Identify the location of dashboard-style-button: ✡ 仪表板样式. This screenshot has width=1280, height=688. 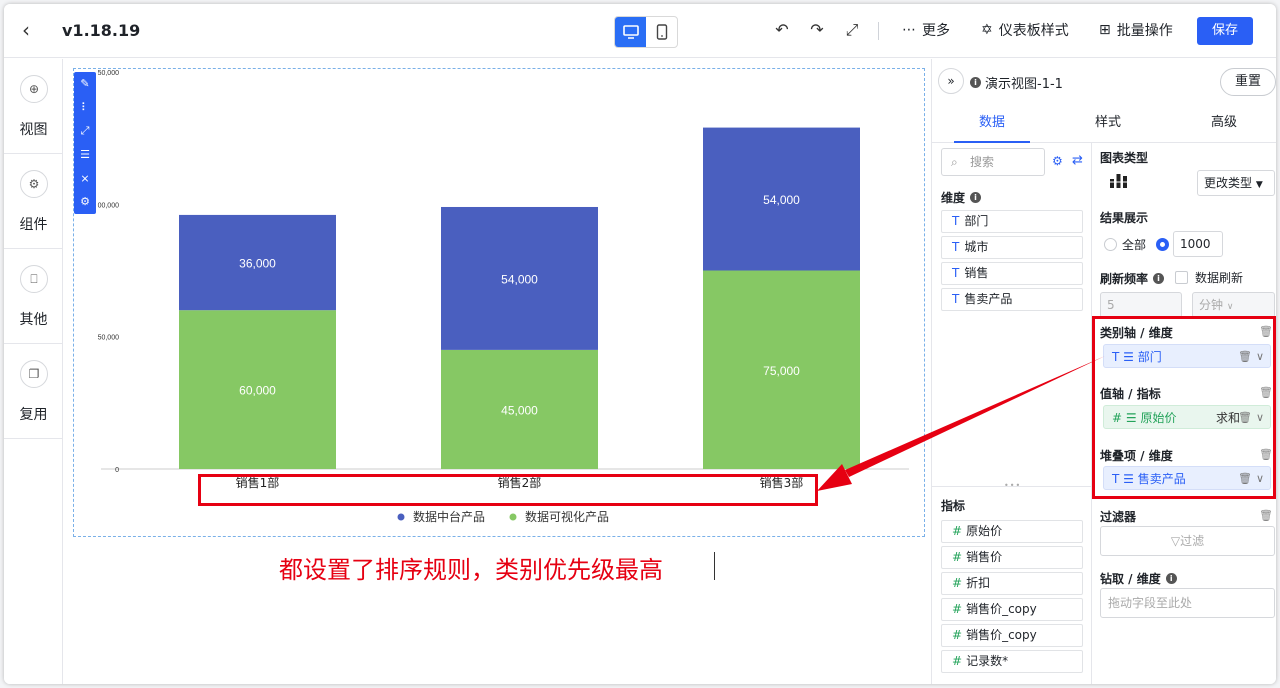
(1025, 30).